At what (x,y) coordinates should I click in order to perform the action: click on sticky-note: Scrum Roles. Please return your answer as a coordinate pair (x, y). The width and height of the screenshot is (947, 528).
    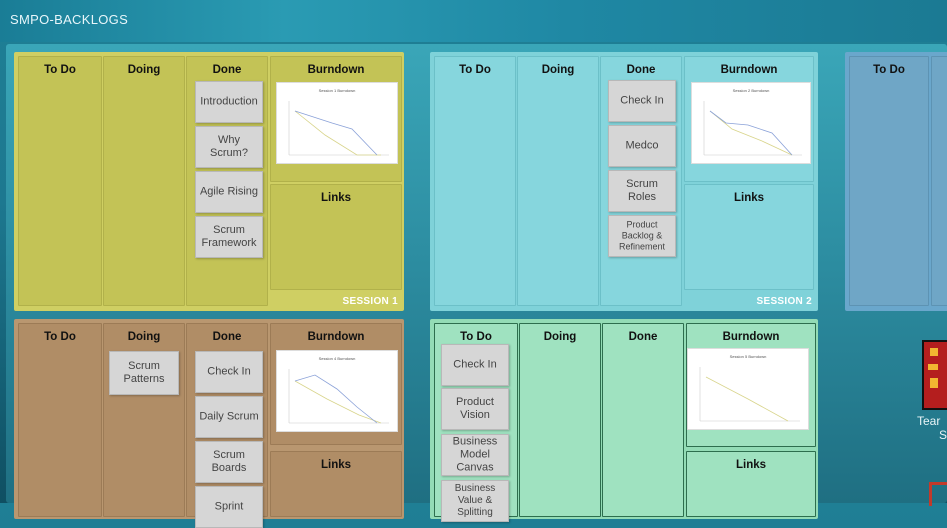
    Looking at the image, I should click on (642, 191).